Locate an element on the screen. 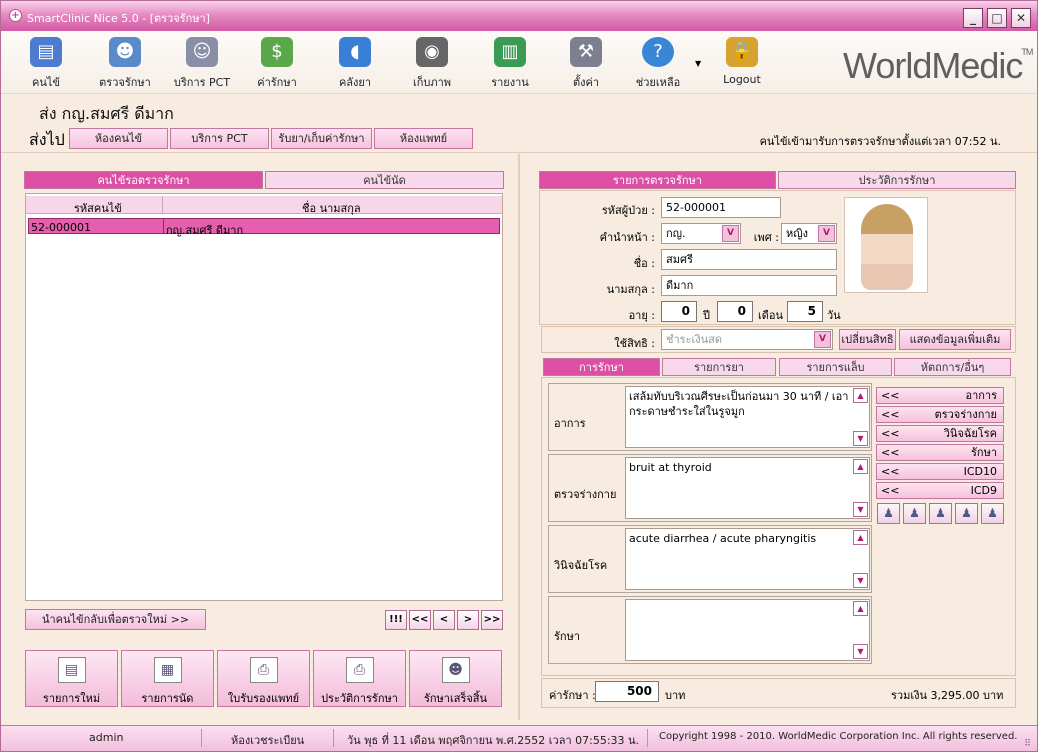 This screenshot has width=1038, height=752. close-button: ✕ is located at coordinates (1021, 18).